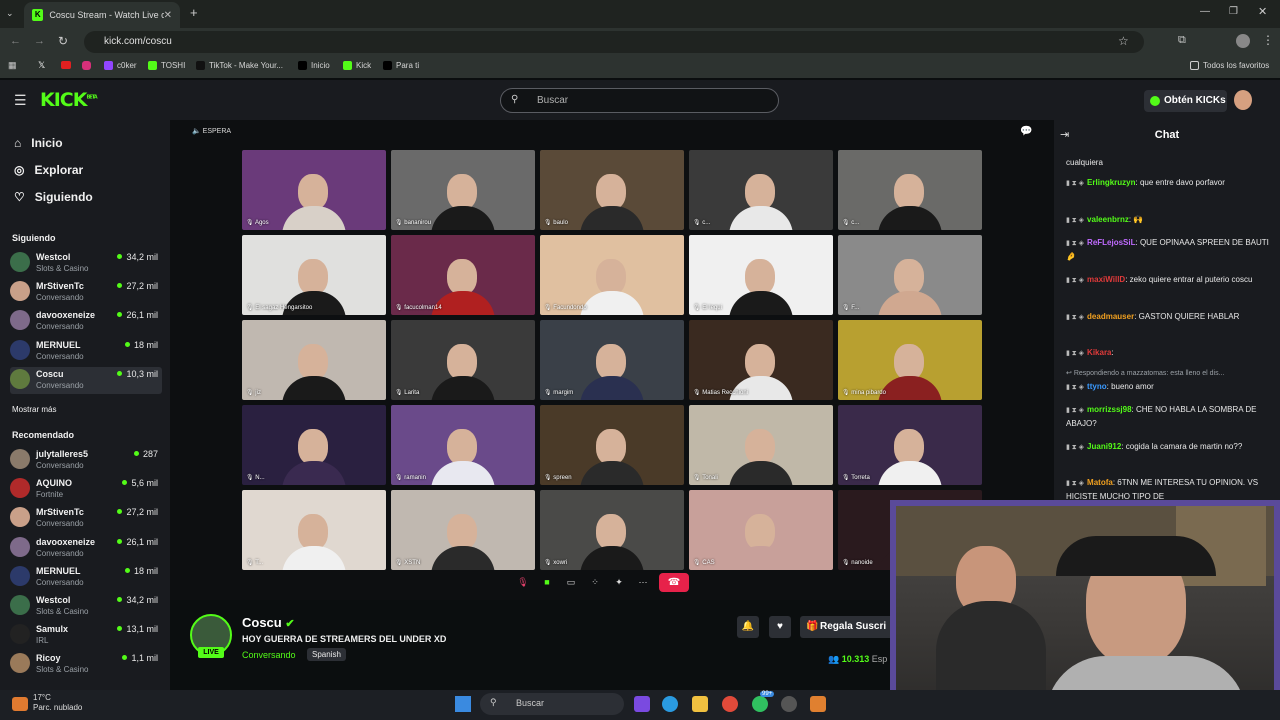 The image size is (1280, 720). Describe the element at coordinates (612, 445) in the screenshot. I see `participant-tile: 🎙 spreen` at that location.